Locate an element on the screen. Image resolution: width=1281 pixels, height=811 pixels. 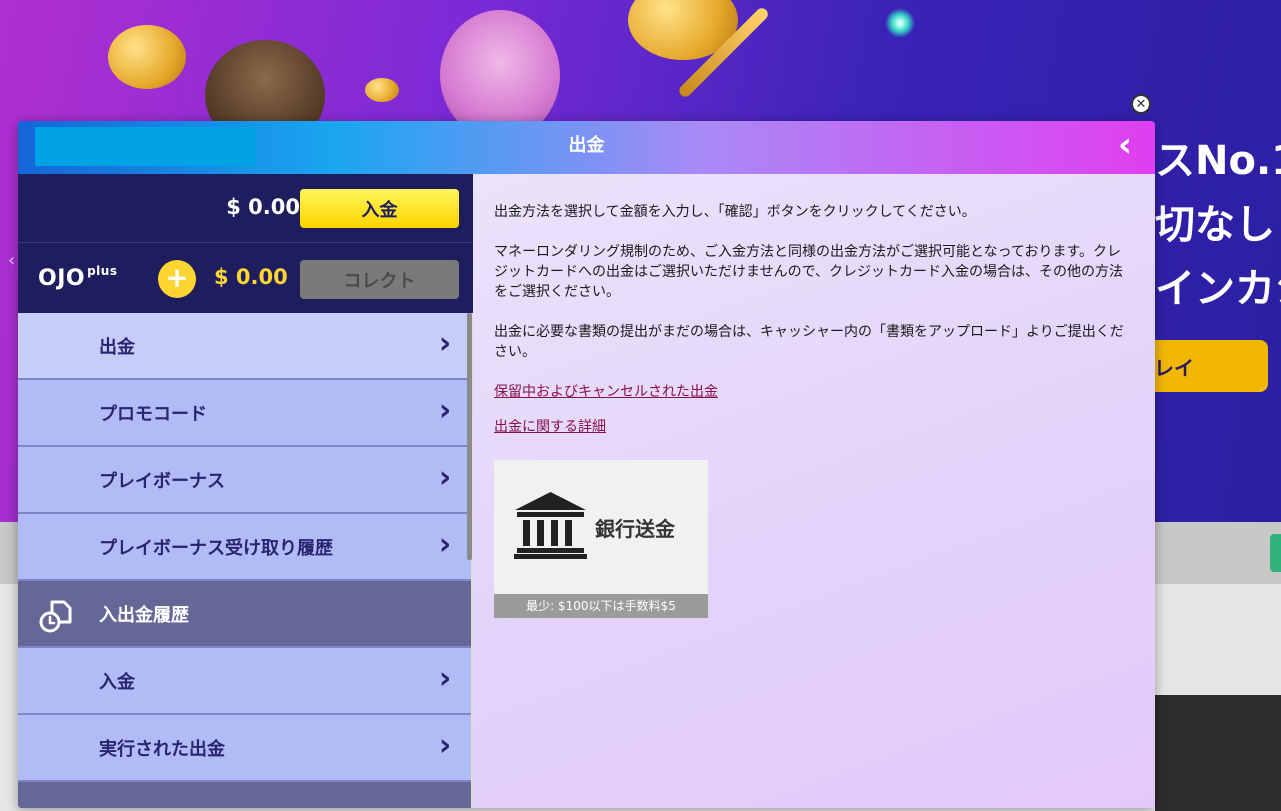
ojo-balance: $ 0.00 is located at coordinates (251, 277).